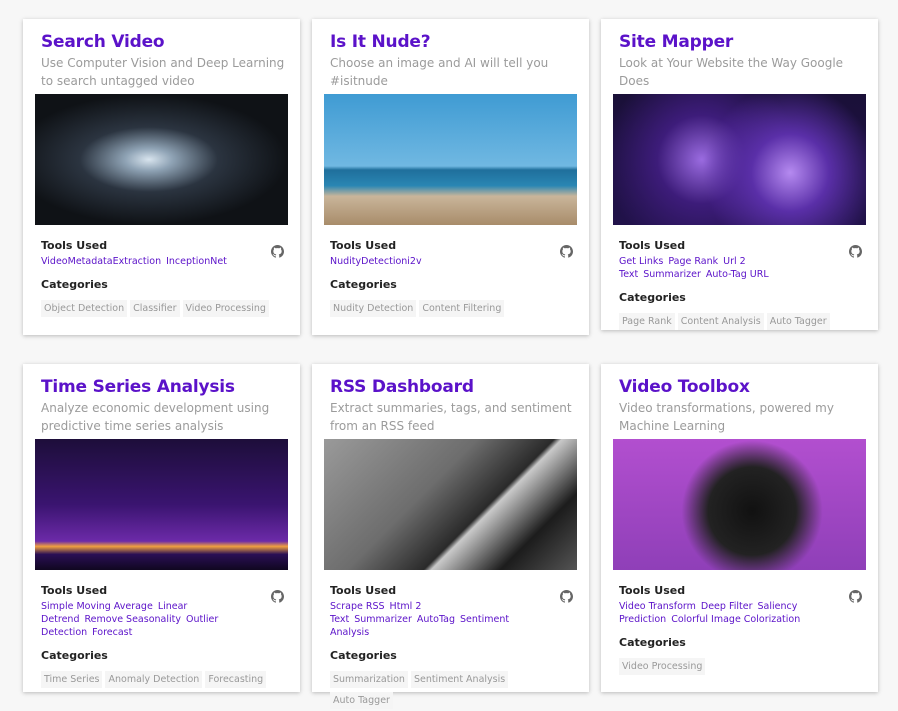 The height and width of the screenshot is (711, 898). I want to click on tool-link: Simple Moving Average, so click(97, 606).